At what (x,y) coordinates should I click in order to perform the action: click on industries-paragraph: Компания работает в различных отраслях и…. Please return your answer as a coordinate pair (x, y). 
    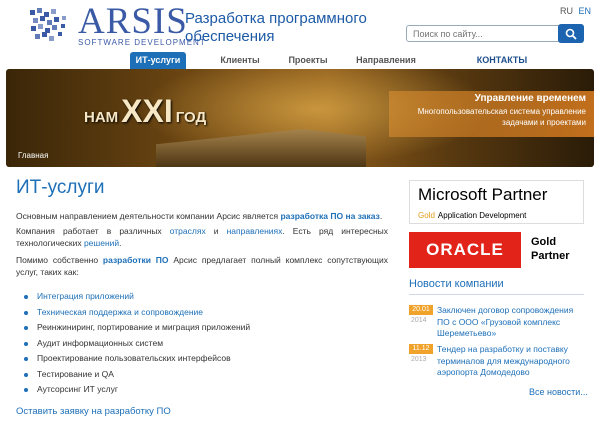
    Looking at the image, I should click on (202, 237).